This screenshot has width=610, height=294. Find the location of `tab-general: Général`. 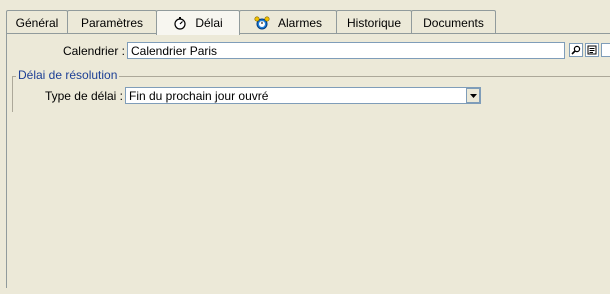

tab-general: Général is located at coordinates (37, 22).